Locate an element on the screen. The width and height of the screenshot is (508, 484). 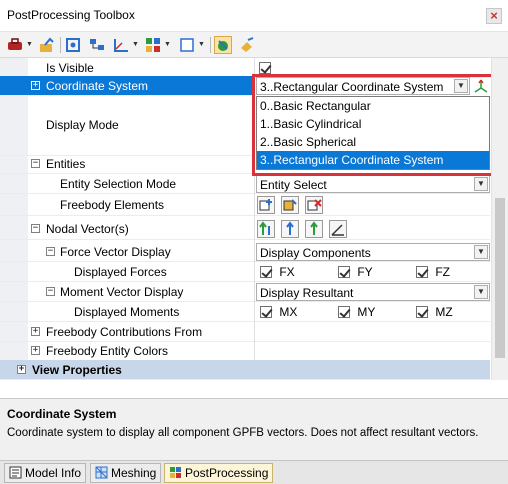
axis-icon is located at coordinates (121, 45).